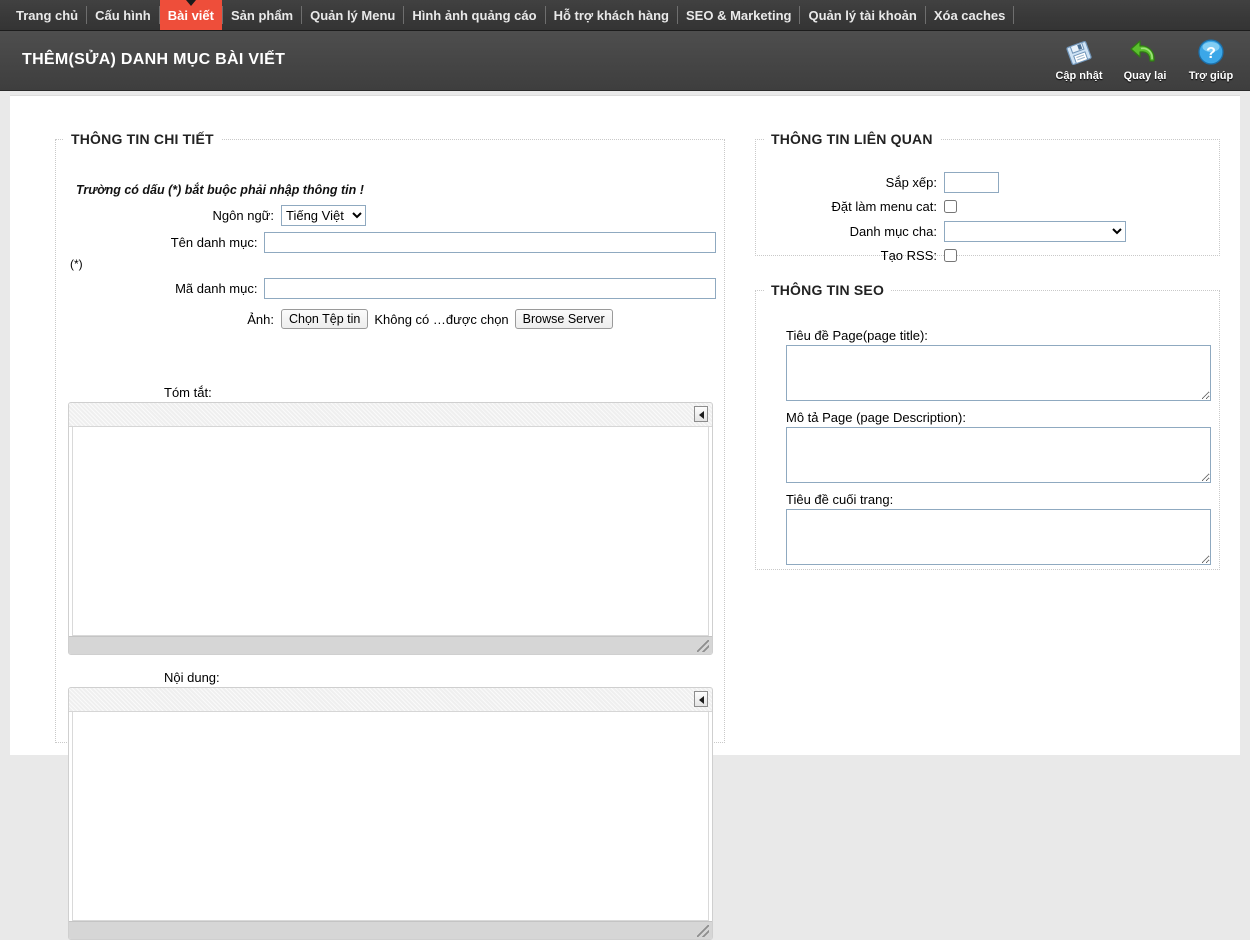 This screenshot has height=940, width=1250. I want to click on required-asterisk: (*), so click(76, 264).